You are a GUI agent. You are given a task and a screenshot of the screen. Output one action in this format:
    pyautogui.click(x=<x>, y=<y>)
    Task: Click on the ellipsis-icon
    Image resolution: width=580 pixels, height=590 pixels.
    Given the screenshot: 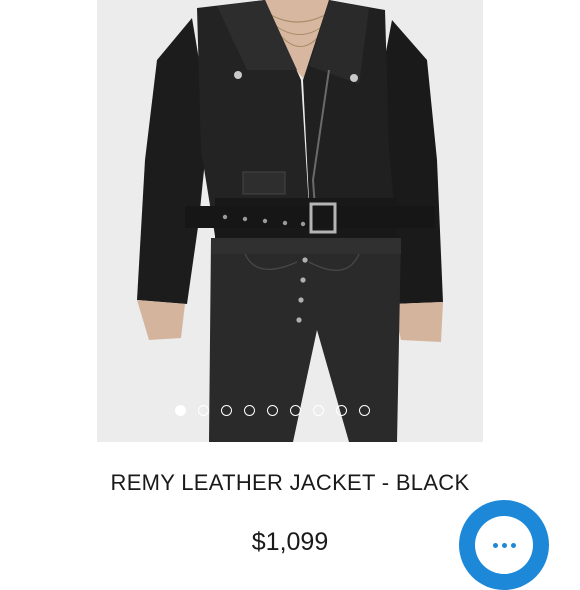 What is the action you would take?
    pyautogui.click(x=504, y=545)
    